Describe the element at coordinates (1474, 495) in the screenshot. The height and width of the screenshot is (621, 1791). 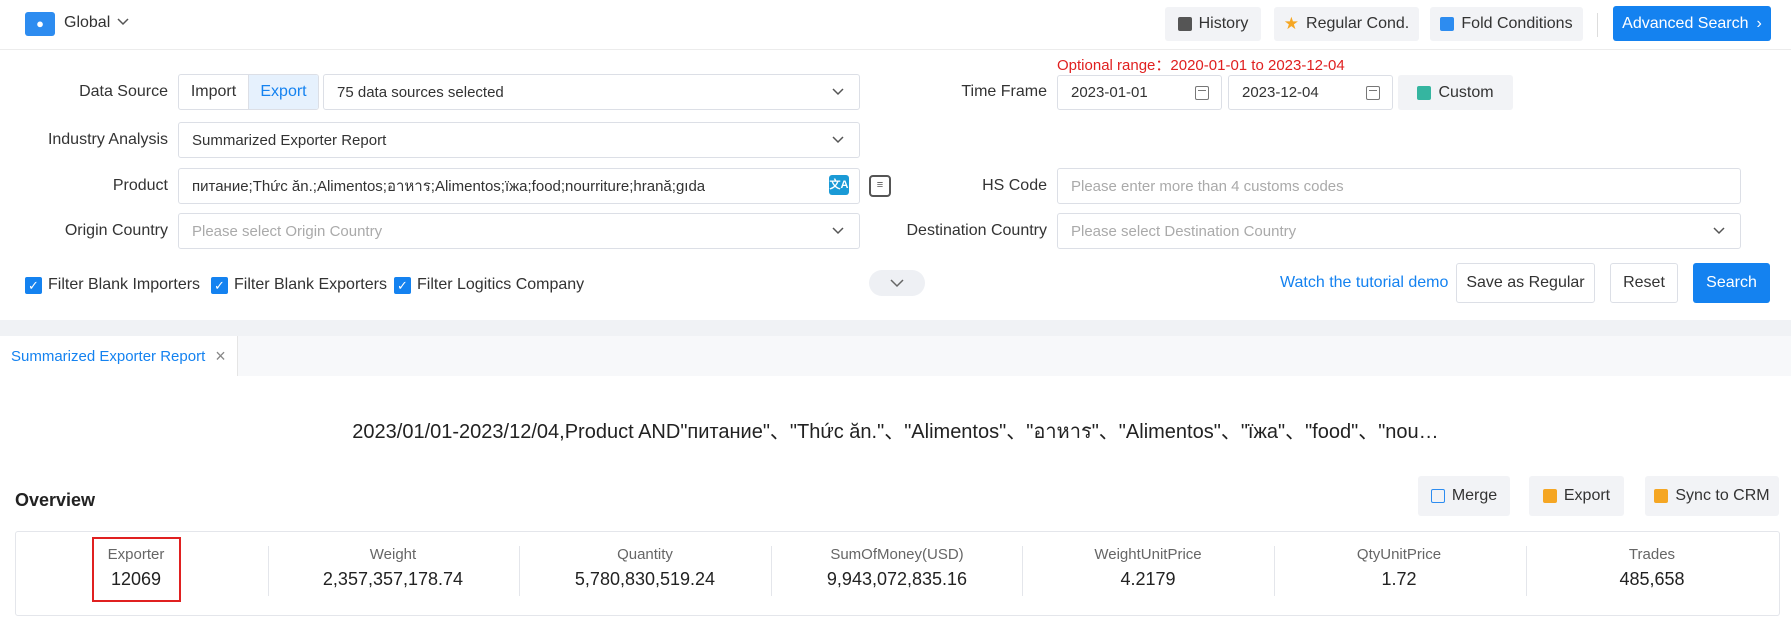
I see `merge-label: Merge` at that location.